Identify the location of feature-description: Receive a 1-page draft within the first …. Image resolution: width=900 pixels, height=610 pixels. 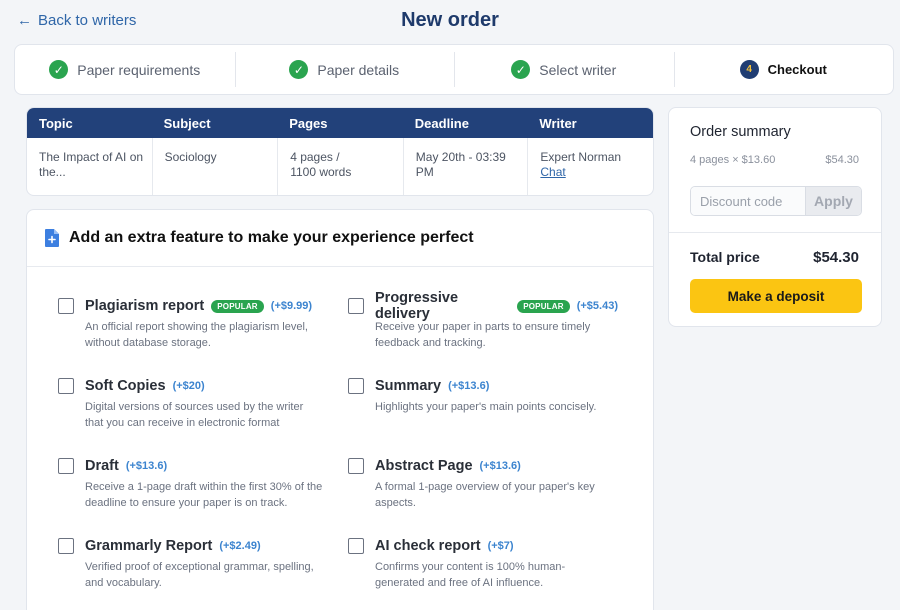
(206, 495).